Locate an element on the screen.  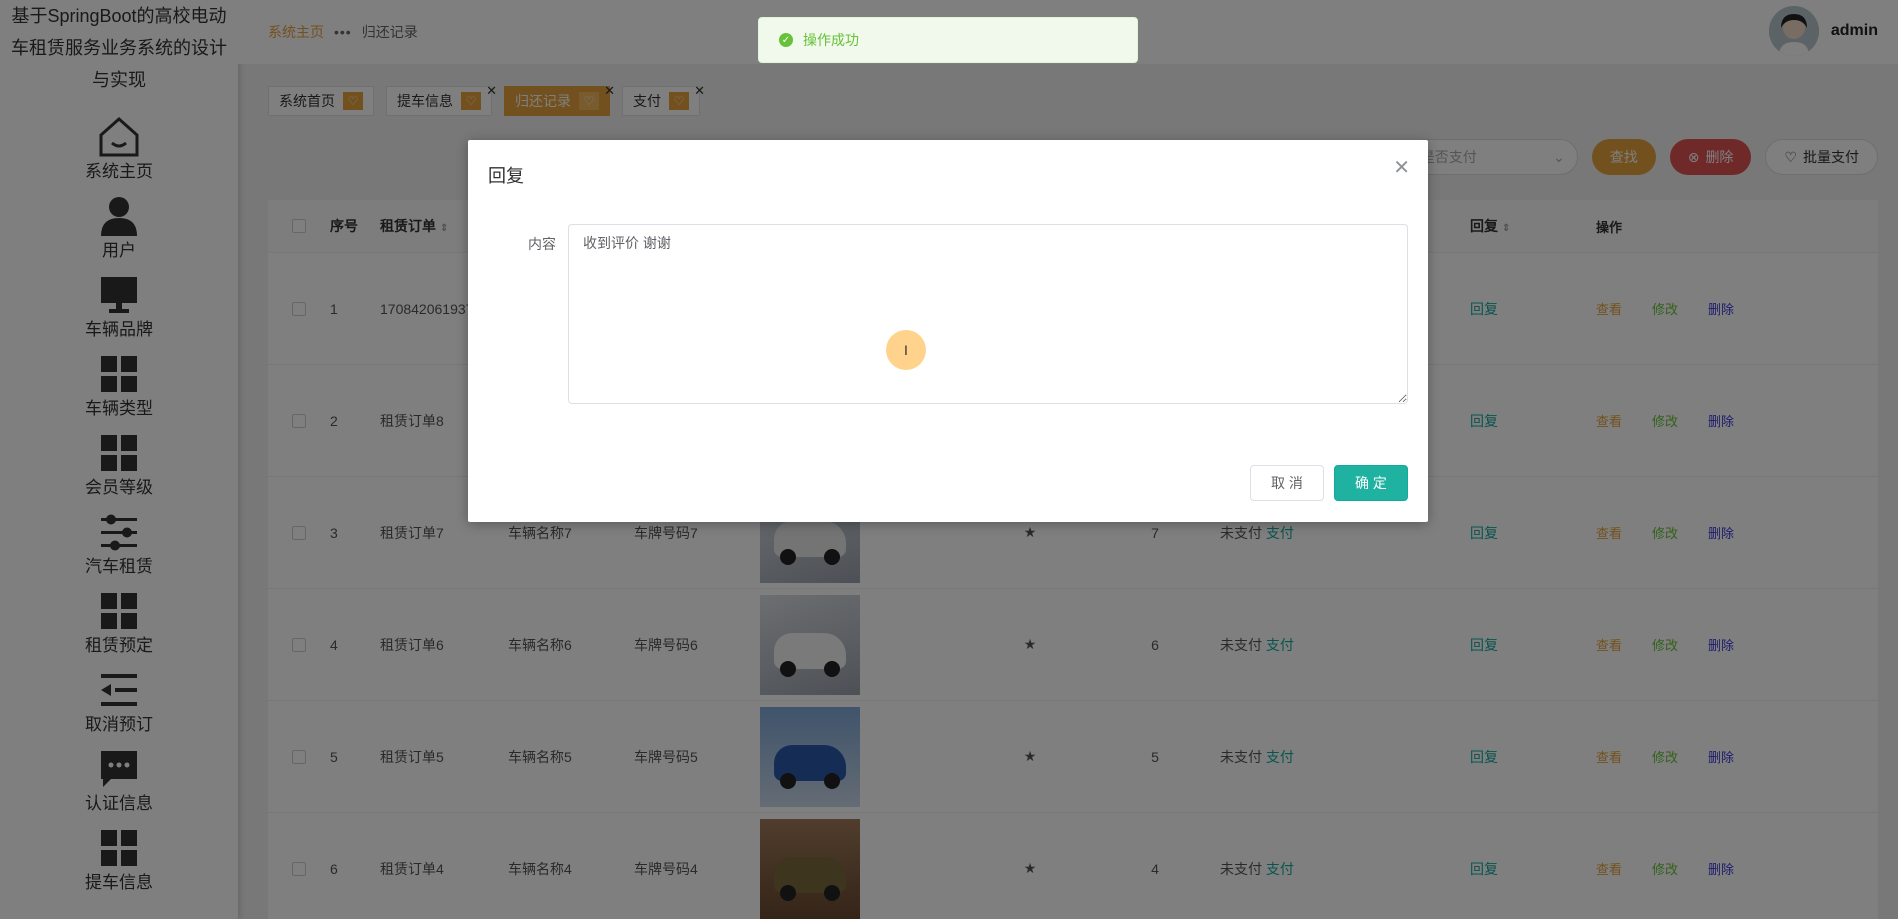
content-label: 内容 is located at coordinates (542, 244).